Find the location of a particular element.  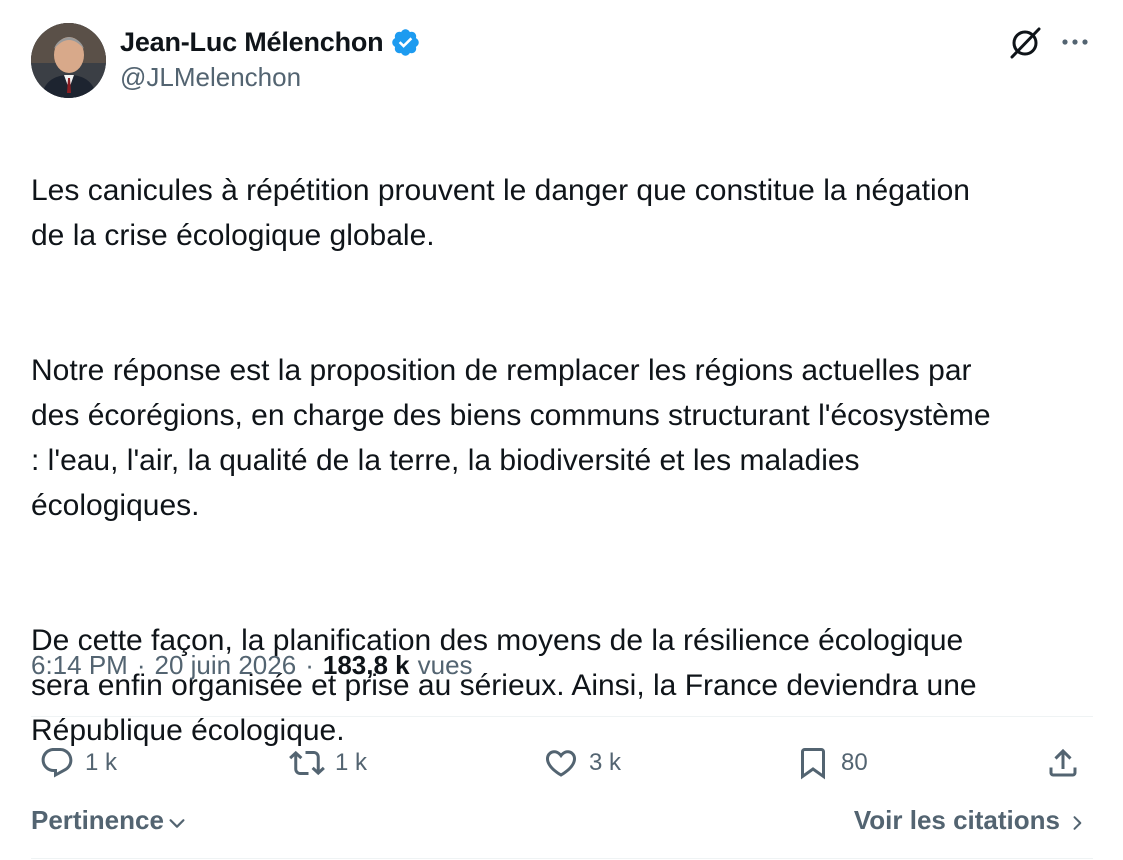

tweet-time: 6:14 PM is located at coordinates (79, 665).